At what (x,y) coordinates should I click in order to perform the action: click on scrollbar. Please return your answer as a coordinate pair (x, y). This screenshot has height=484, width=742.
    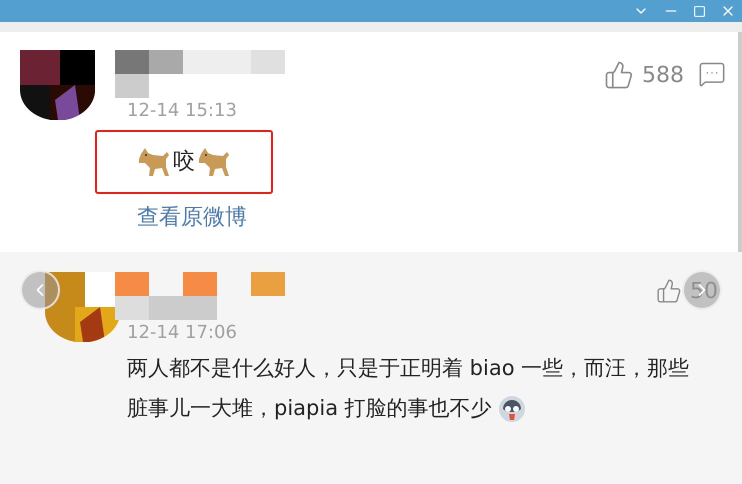
    Looking at the image, I should click on (740, 142).